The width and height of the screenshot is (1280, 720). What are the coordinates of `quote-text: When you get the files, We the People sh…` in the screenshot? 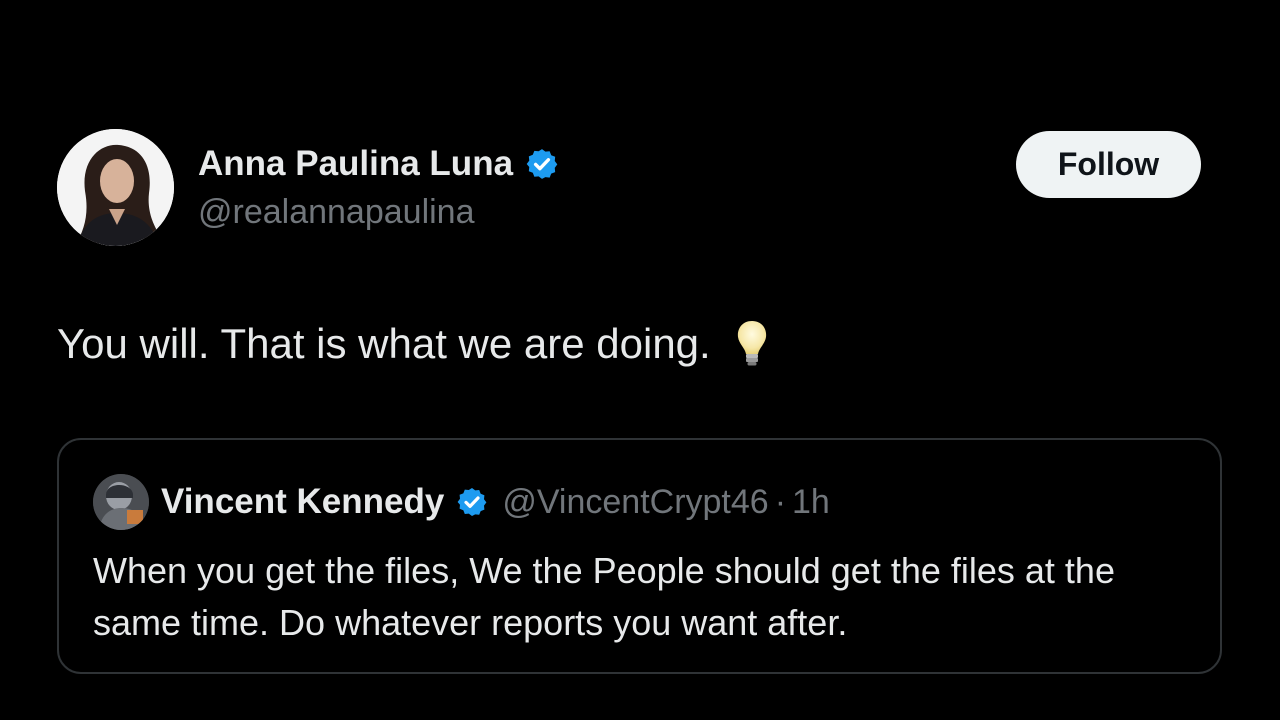 It's located at (604, 596).